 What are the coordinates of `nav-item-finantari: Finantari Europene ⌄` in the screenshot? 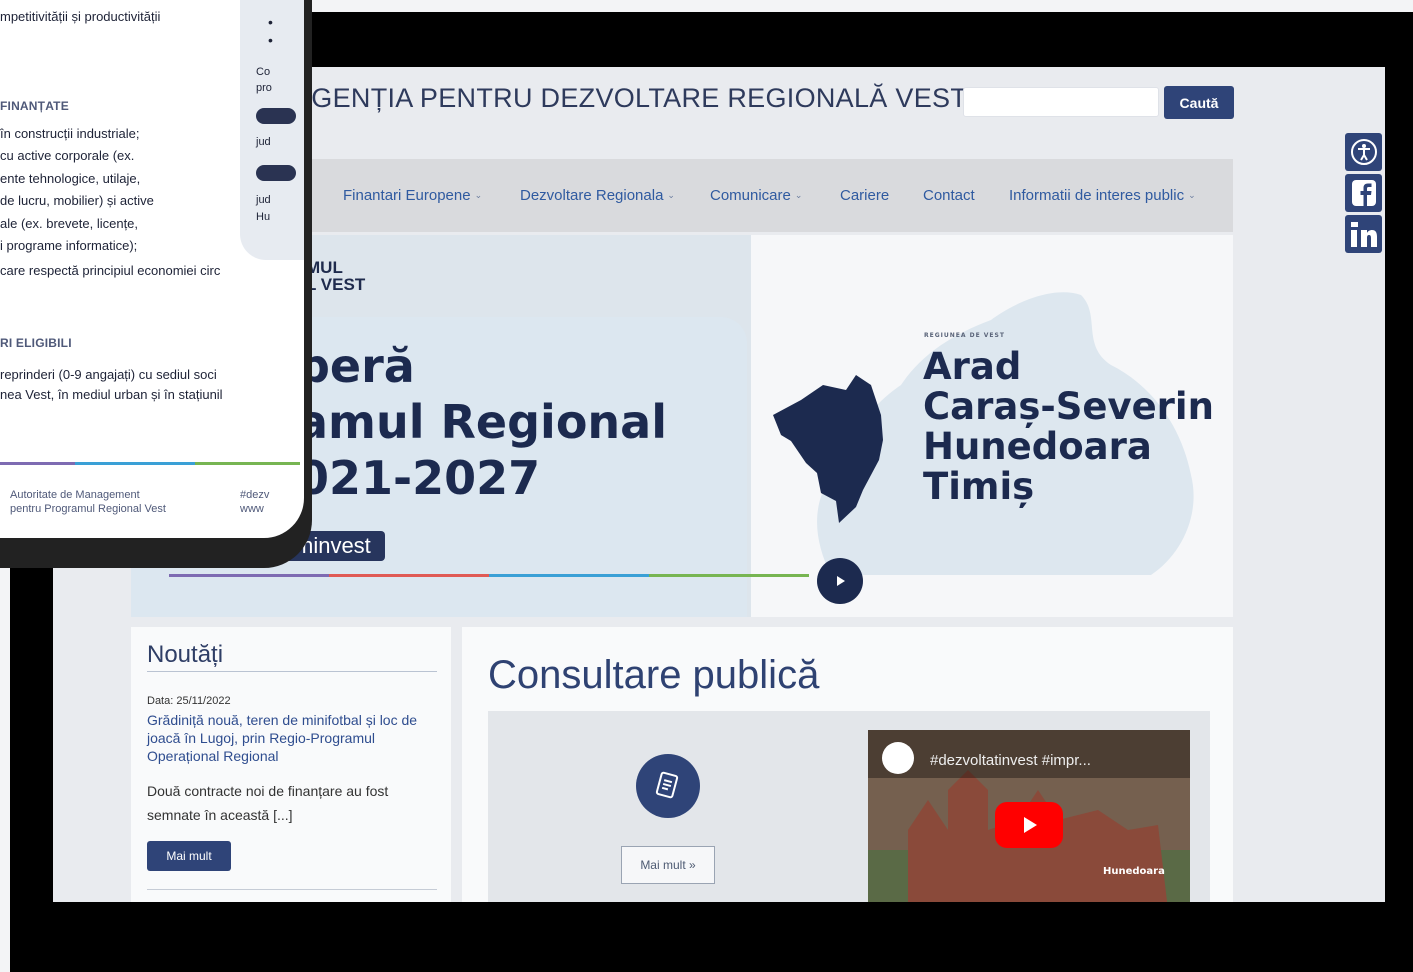 It's located at (412, 195).